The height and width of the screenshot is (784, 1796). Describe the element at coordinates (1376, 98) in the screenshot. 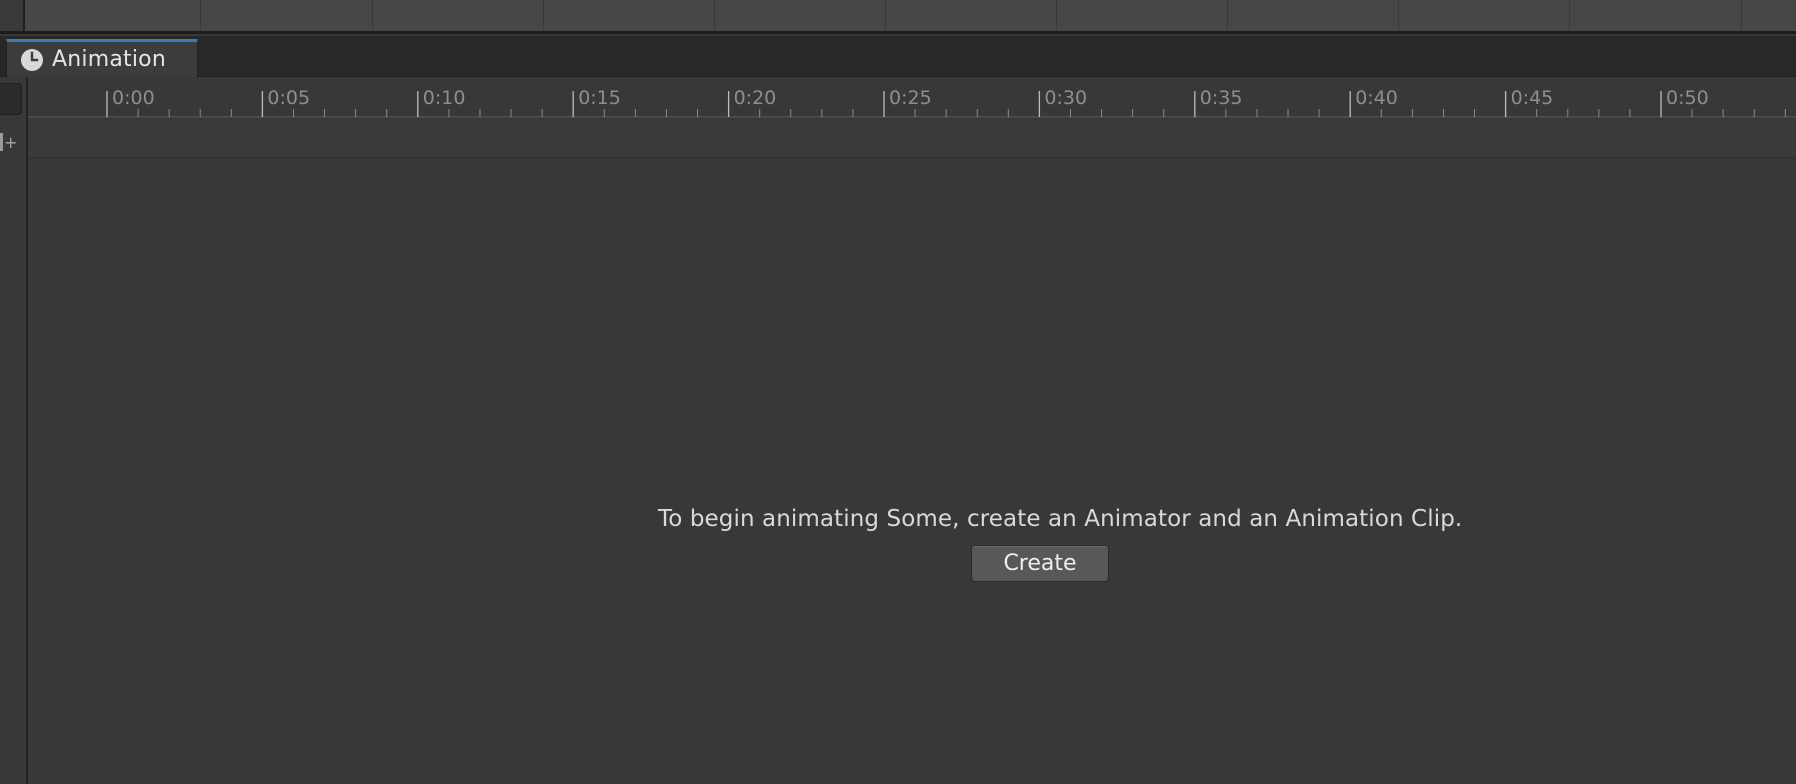

I see `ruler-label: 0:40` at that location.